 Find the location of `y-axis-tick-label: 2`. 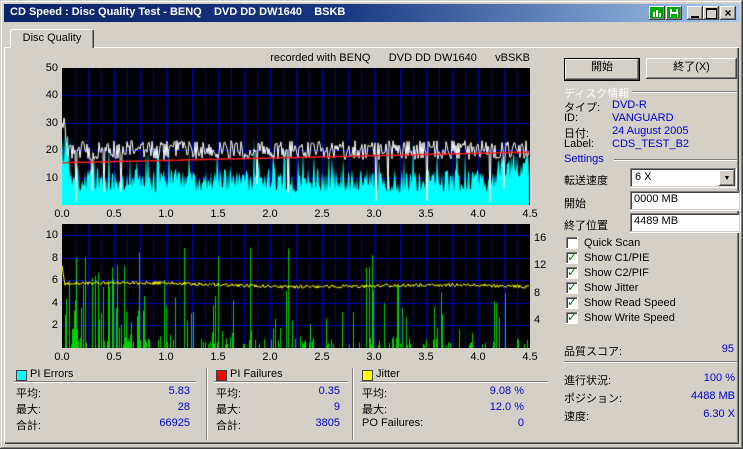

y-axis-tick-label: 2 is located at coordinates (54, 325).